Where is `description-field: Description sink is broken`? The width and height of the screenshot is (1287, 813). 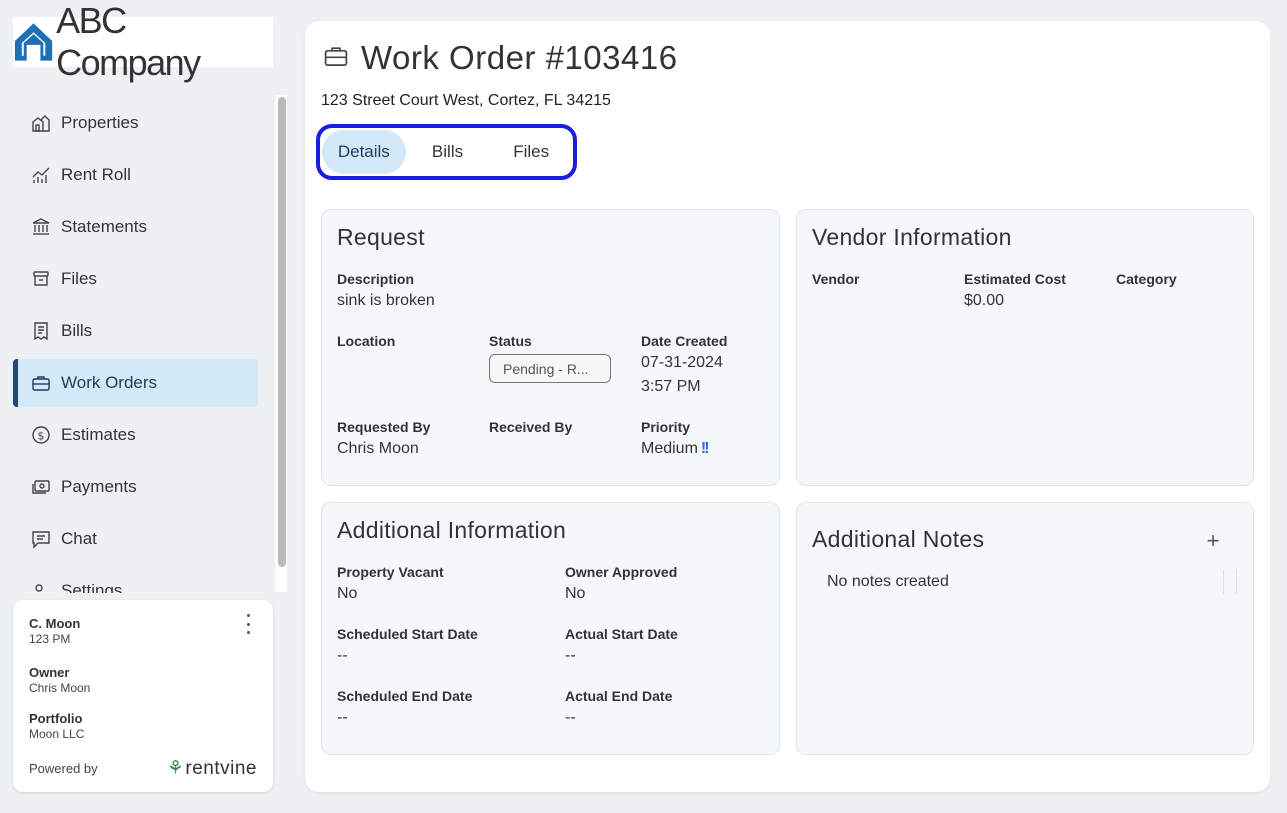 description-field: Description sink is broken is located at coordinates (386, 292).